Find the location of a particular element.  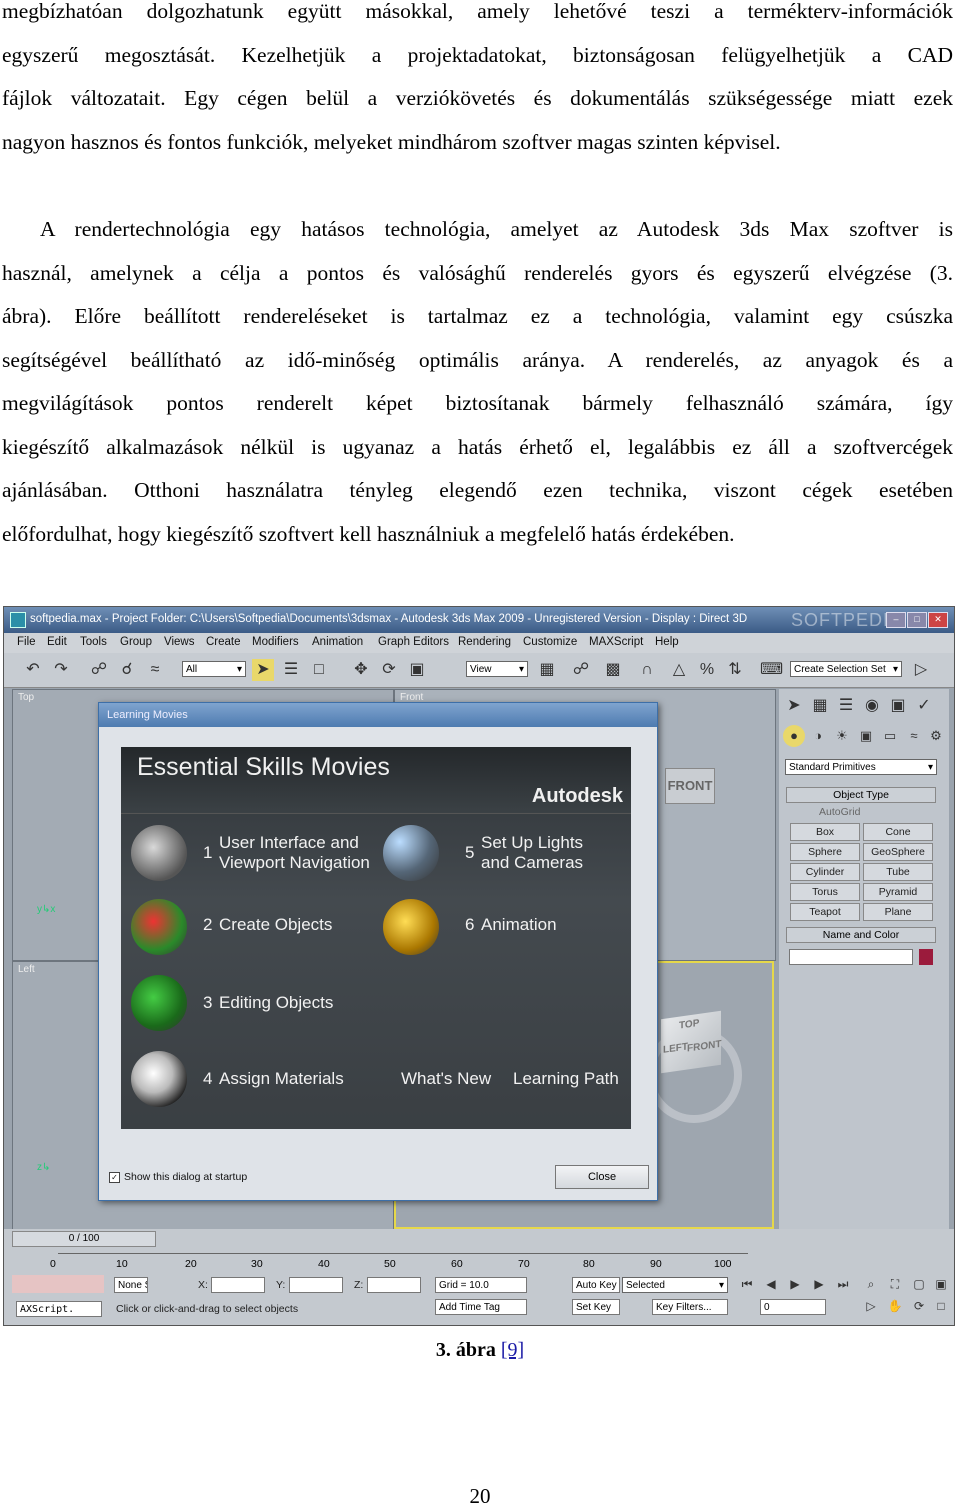

object-type-rollout: Object Type is located at coordinates (861, 795).